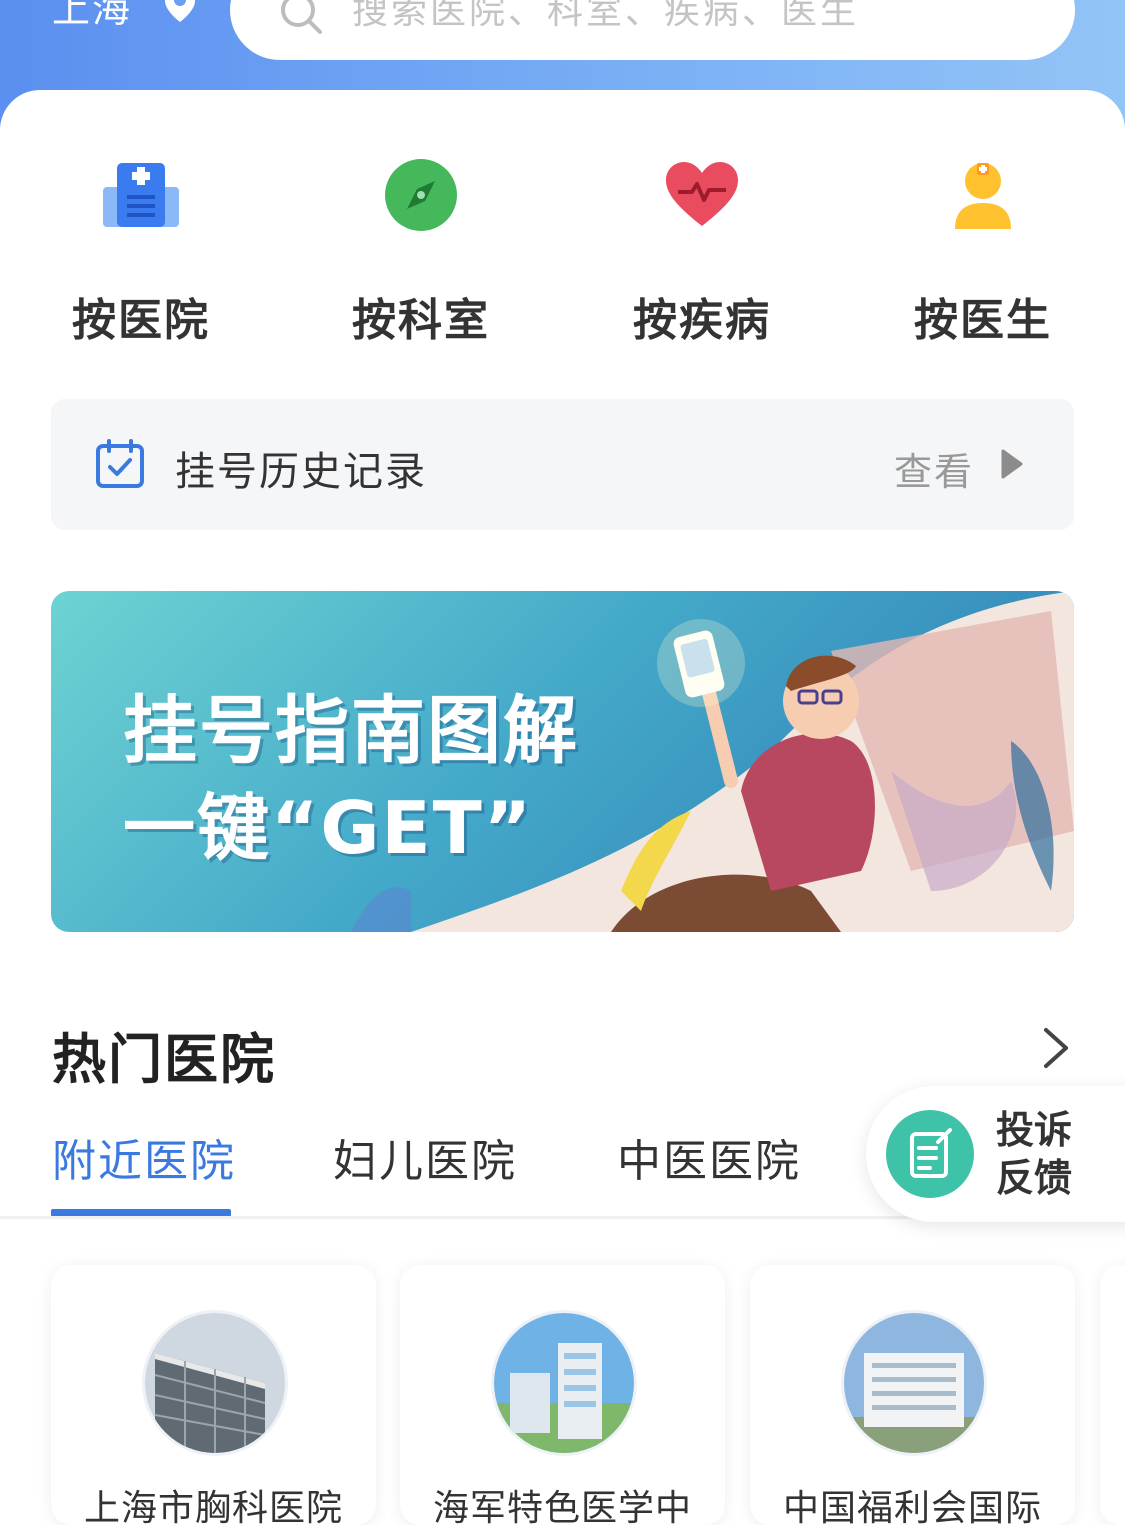 The image size is (1125, 1525). I want to click on hospital-name: 上海市胸科医院, so click(213, 1506).